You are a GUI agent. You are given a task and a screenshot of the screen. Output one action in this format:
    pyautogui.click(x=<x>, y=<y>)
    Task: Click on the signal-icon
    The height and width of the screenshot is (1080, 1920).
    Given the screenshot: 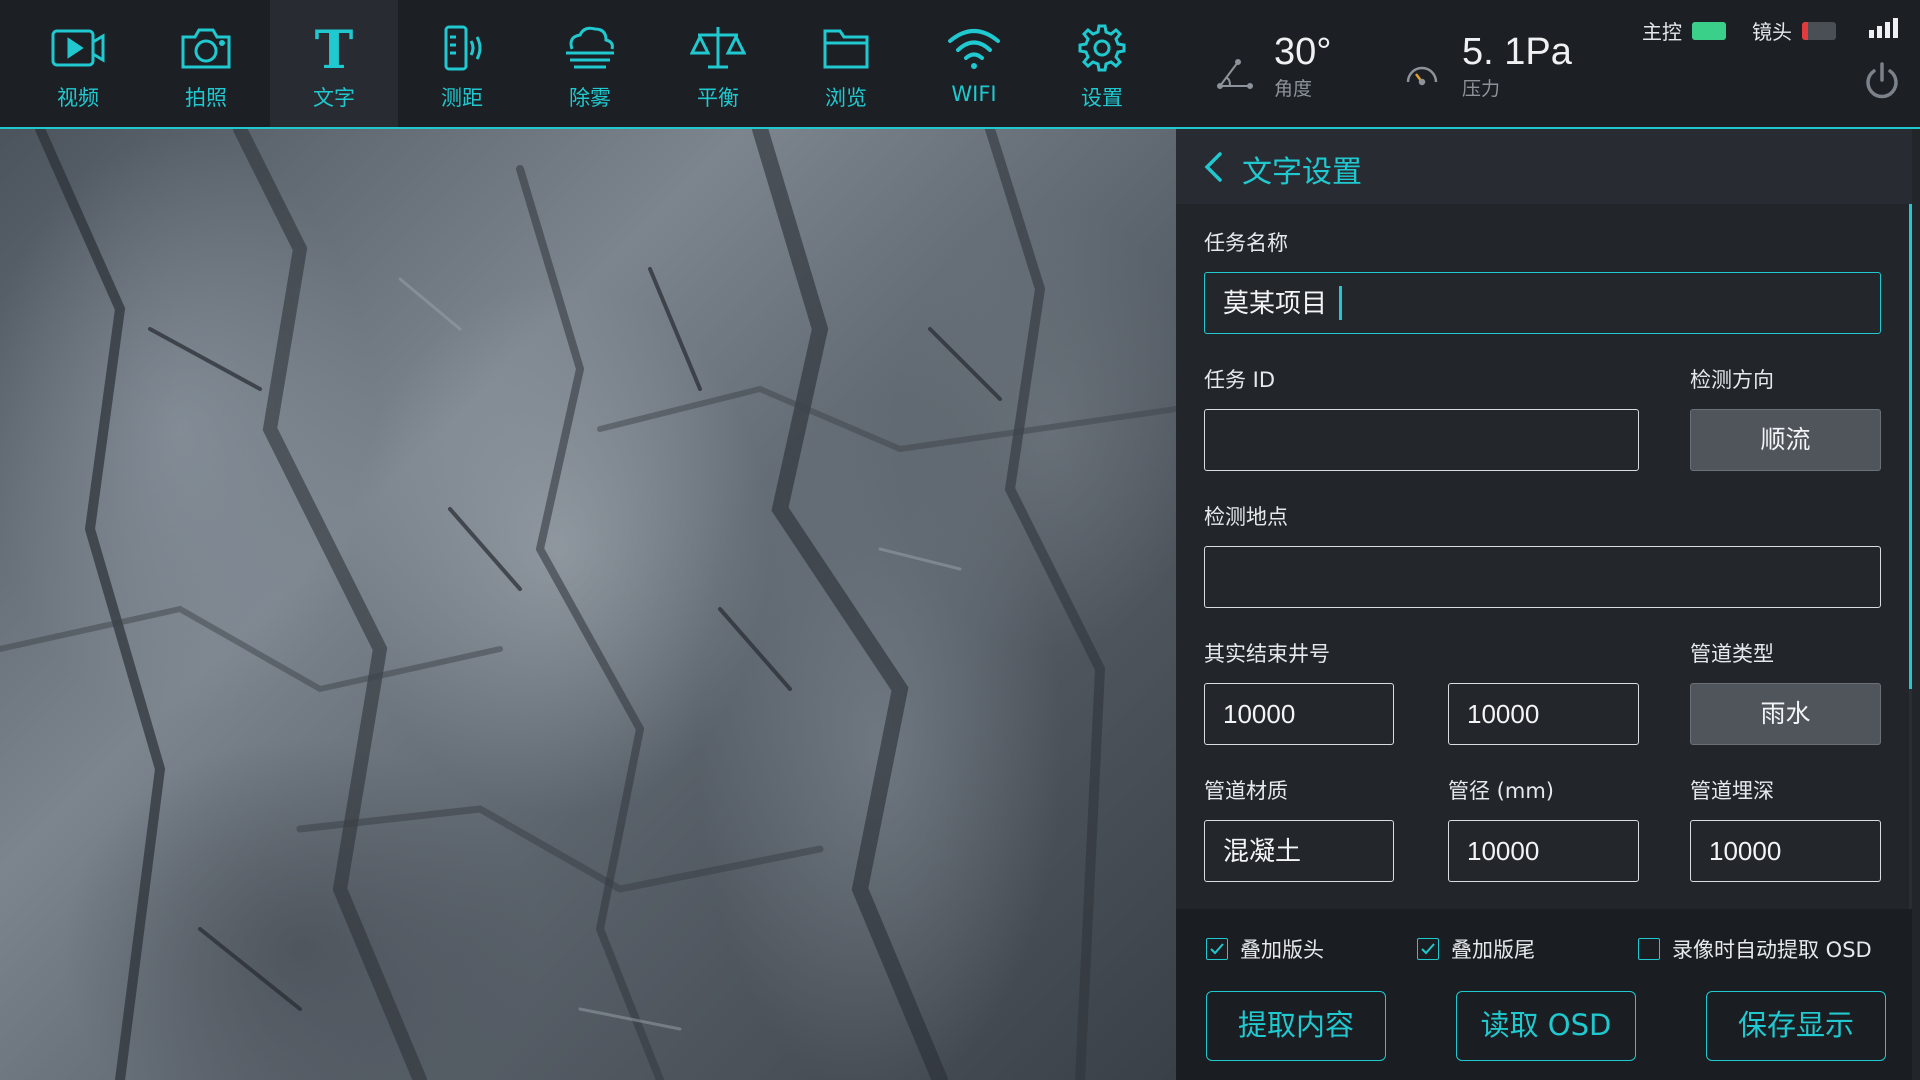 What is the action you would take?
    pyautogui.click(x=1883, y=28)
    